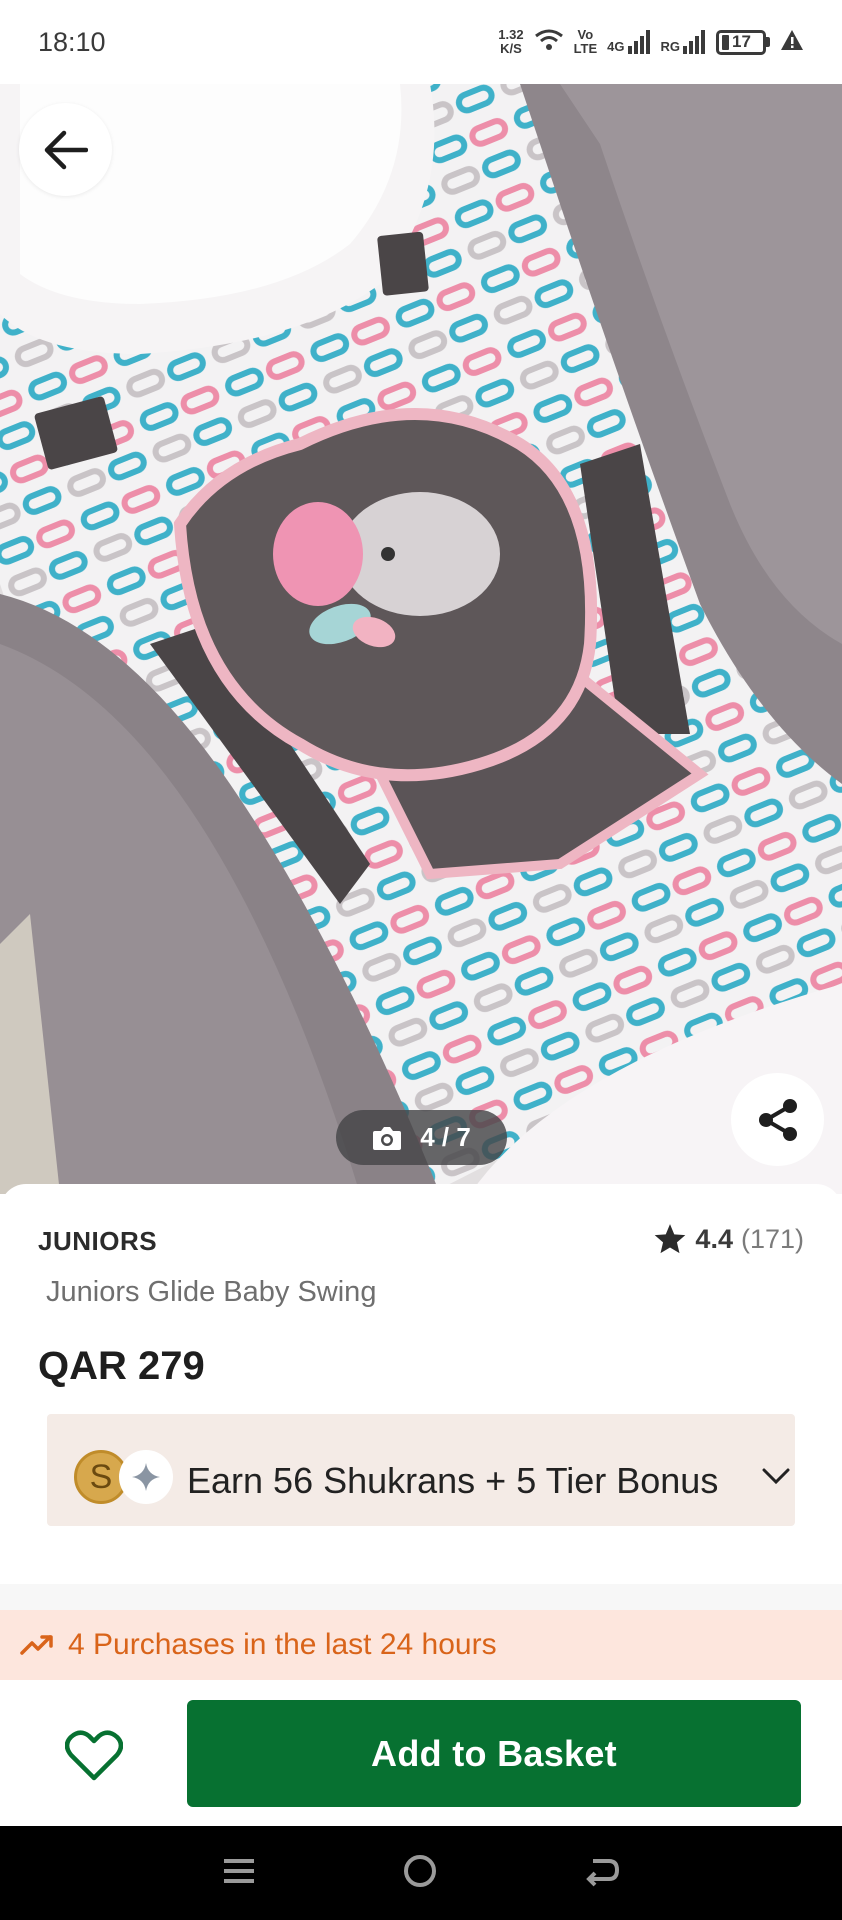  Describe the element at coordinates (421, 42) in the screenshot. I see `status-bar: 18:10 1.32 K/S Vo LTE 4G RG 17` at that location.